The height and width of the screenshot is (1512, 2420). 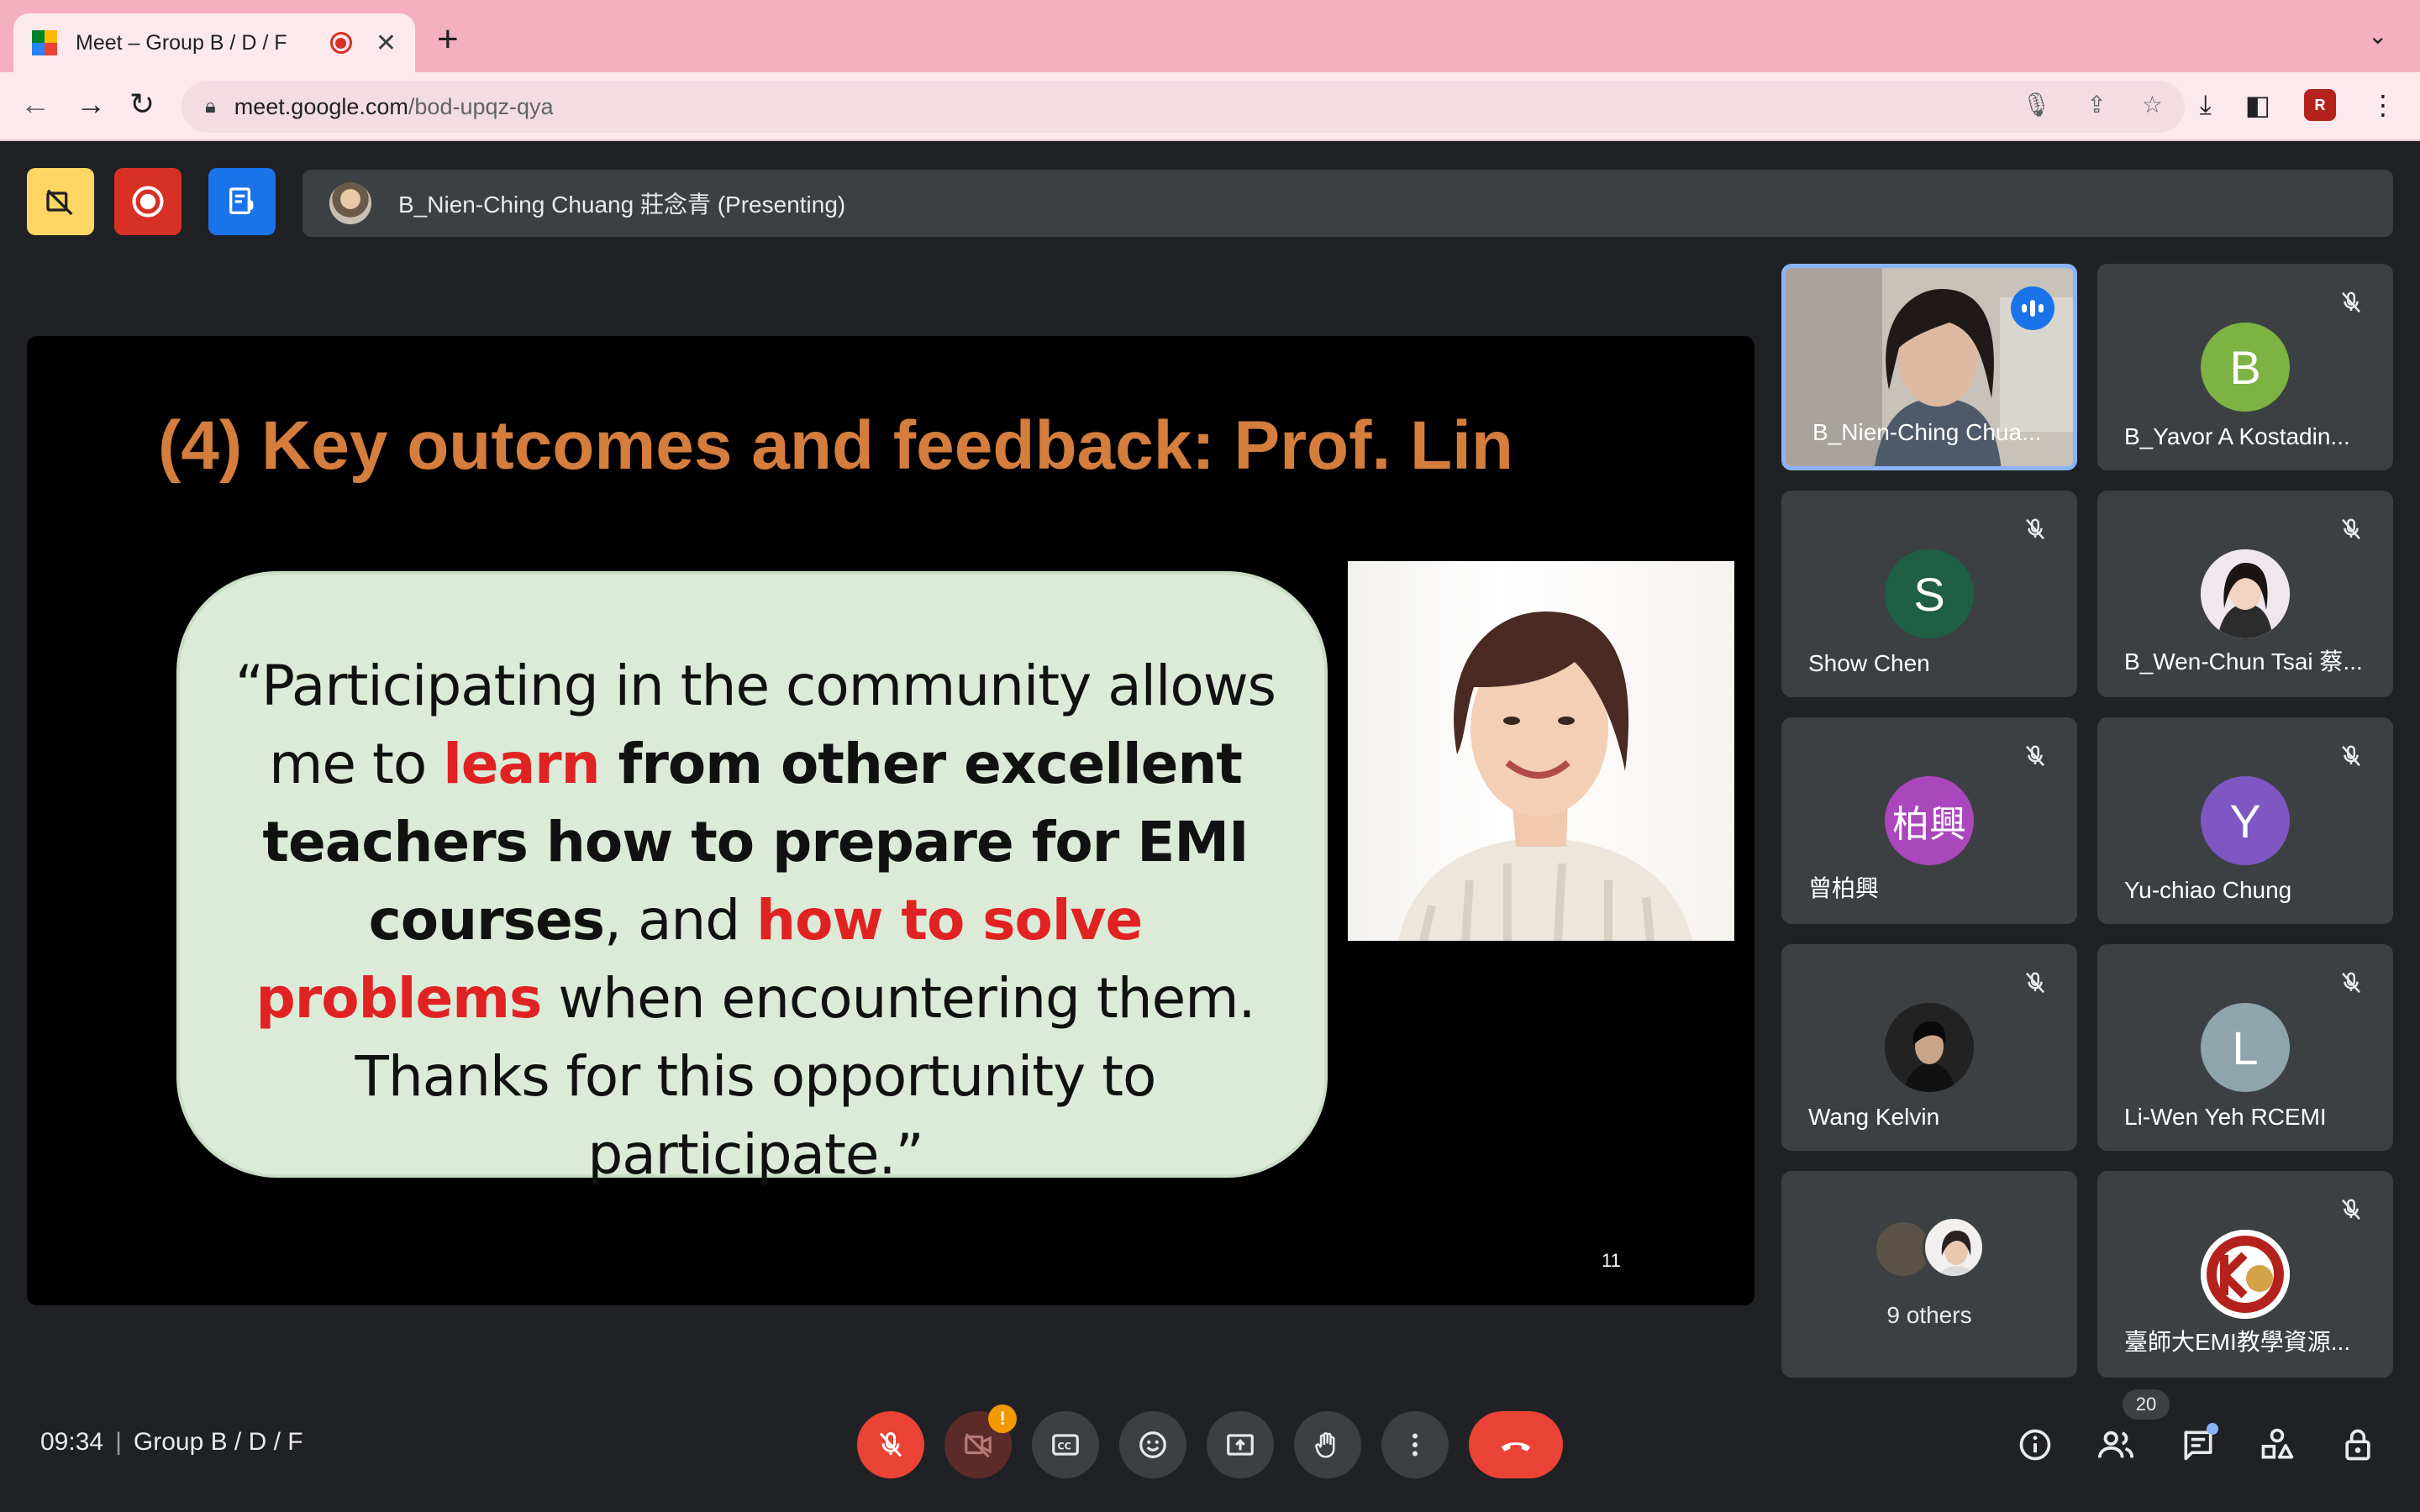 I want to click on others-count-label: 9 others, so click(x=1929, y=1315).